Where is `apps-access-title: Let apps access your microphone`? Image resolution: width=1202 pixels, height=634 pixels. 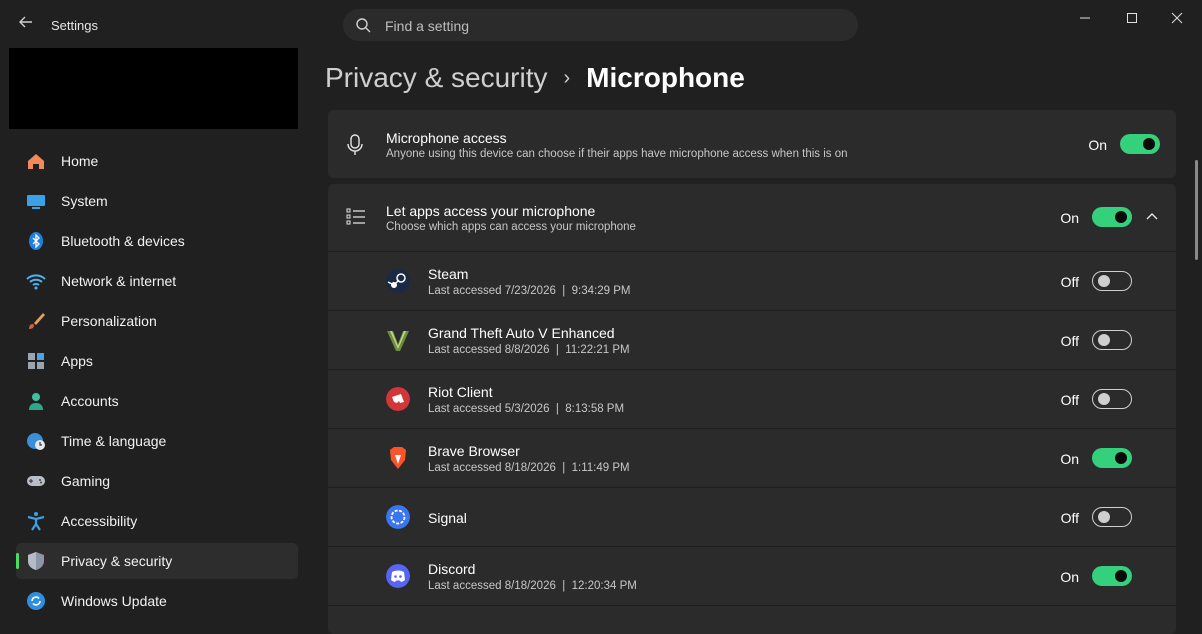
apps-access-title: Let apps access your microphone is located at coordinates (491, 211).